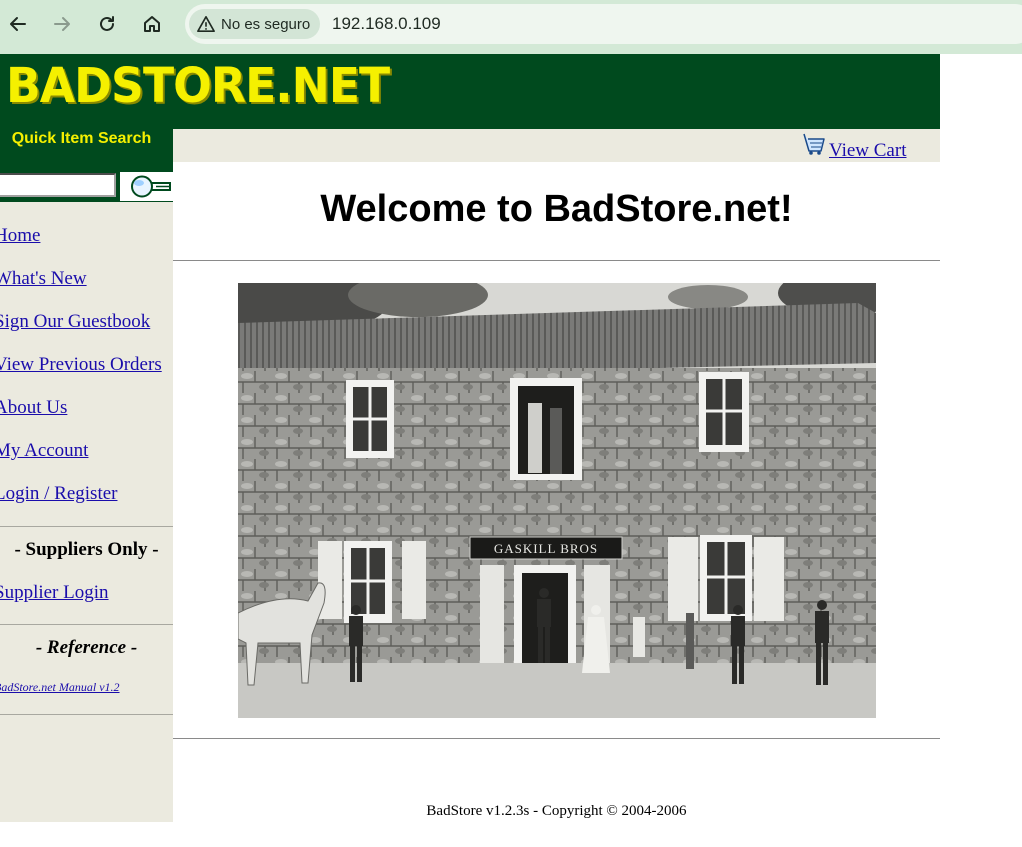  What do you see at coordinates (43, 279) in the screenshot?
I see `sidebar-item-whats-new: What's New` at bounding box center [43, 279].